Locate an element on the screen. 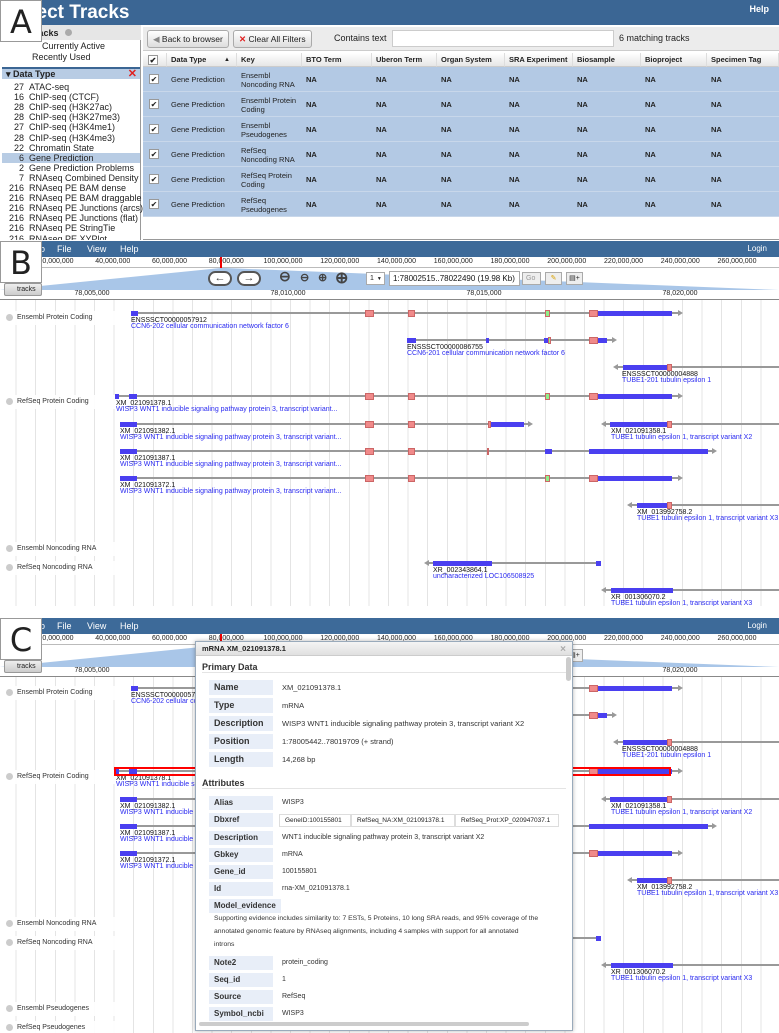 This screenshot has height=1033, width=779. select-all-header: ✔ is located at coordinates (155, 60).